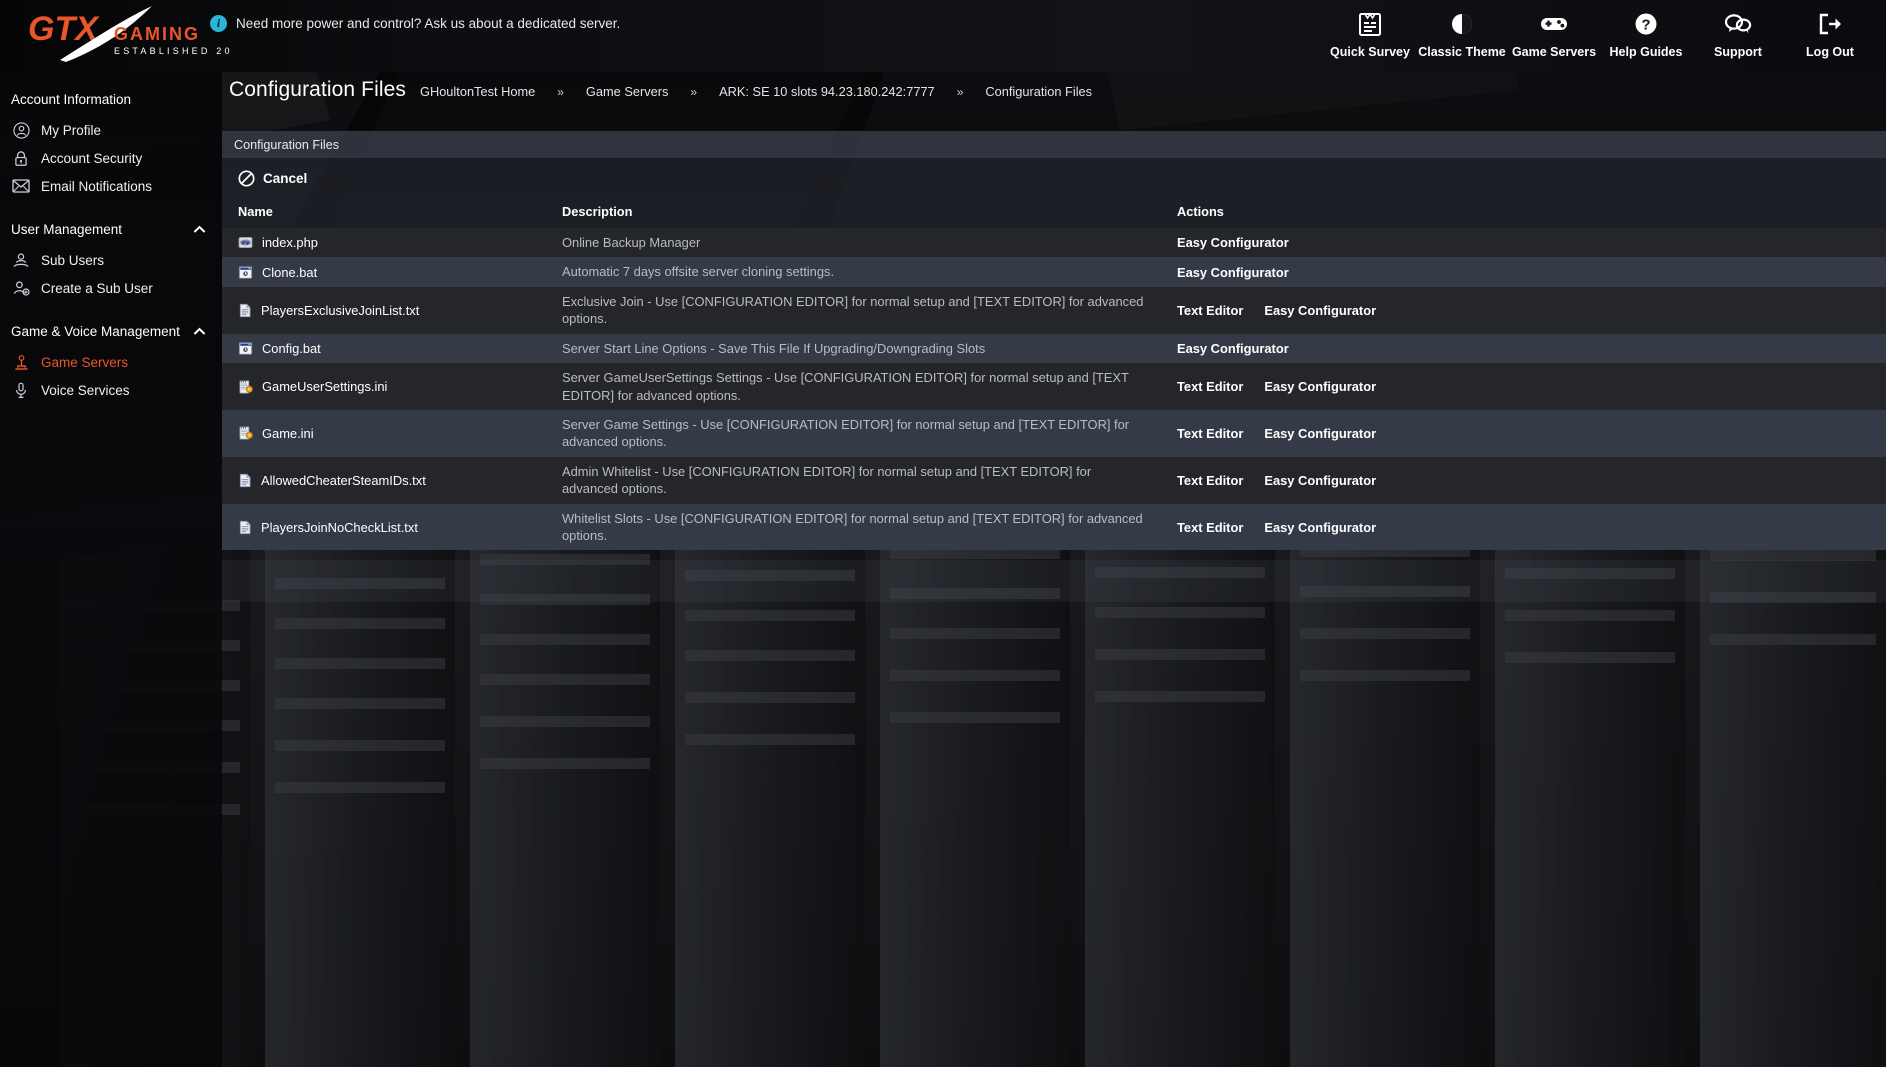 Image resolution: width=1886 pixels, height=1067 pixels. What do you see at coordinates (1738, 52) in the screenshot?
I see `topnav-label: Support` at bounding box center [1738, 52].